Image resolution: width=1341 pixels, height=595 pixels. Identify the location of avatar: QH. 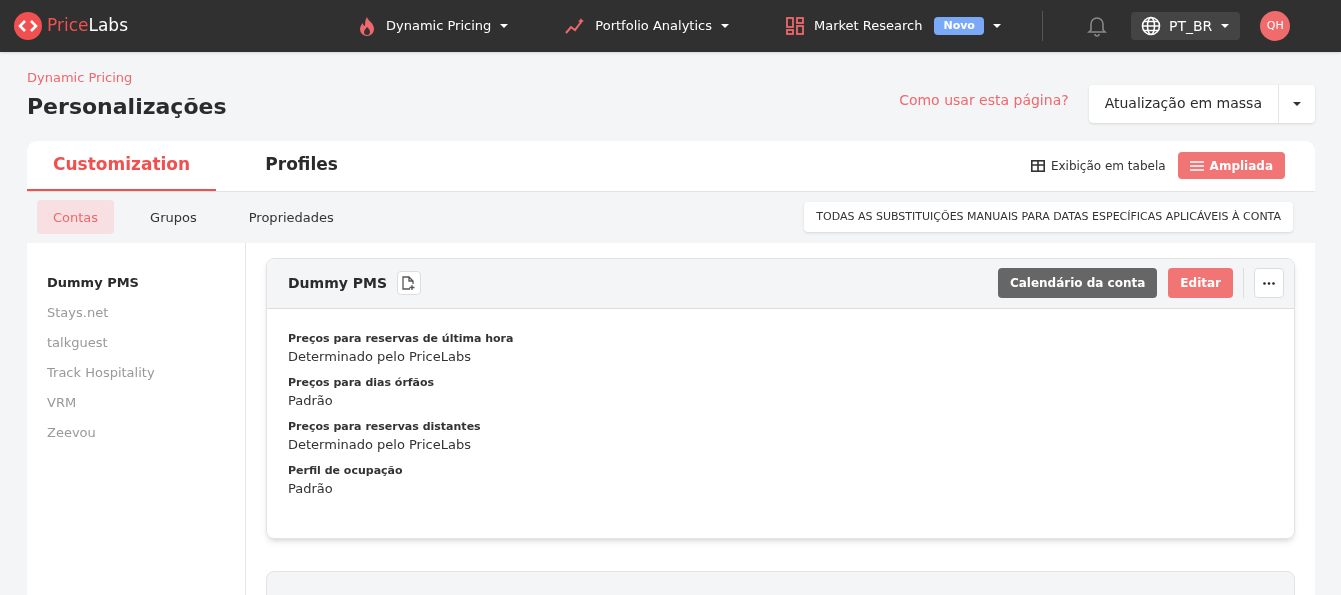
(1275, 26).